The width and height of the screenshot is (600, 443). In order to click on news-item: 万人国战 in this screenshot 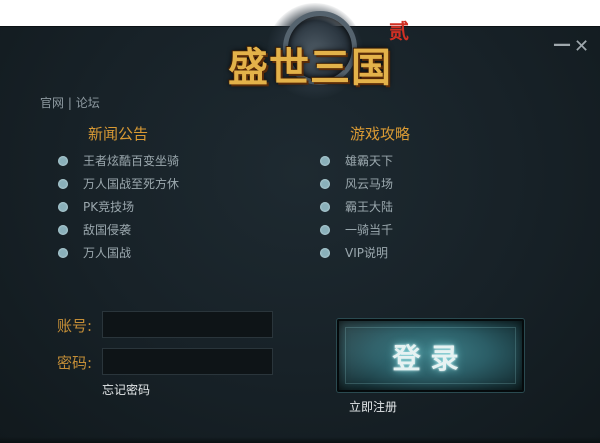, I will do `click(118, 256)`.